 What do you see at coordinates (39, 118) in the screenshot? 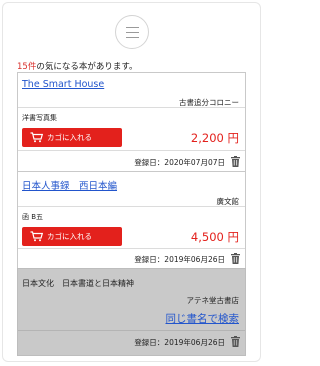
I see `book-condition: 洋書写真集` at bounding box center [39, 118].